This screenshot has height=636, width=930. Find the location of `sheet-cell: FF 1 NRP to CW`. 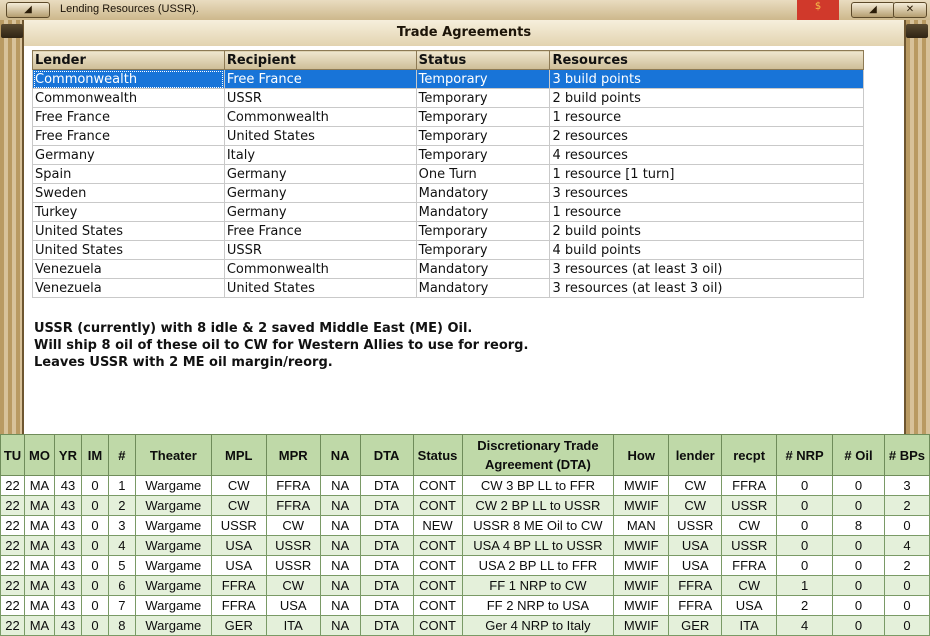

sheet-cell: FF 1 NRP to CW is located at coordinates (538, 585).